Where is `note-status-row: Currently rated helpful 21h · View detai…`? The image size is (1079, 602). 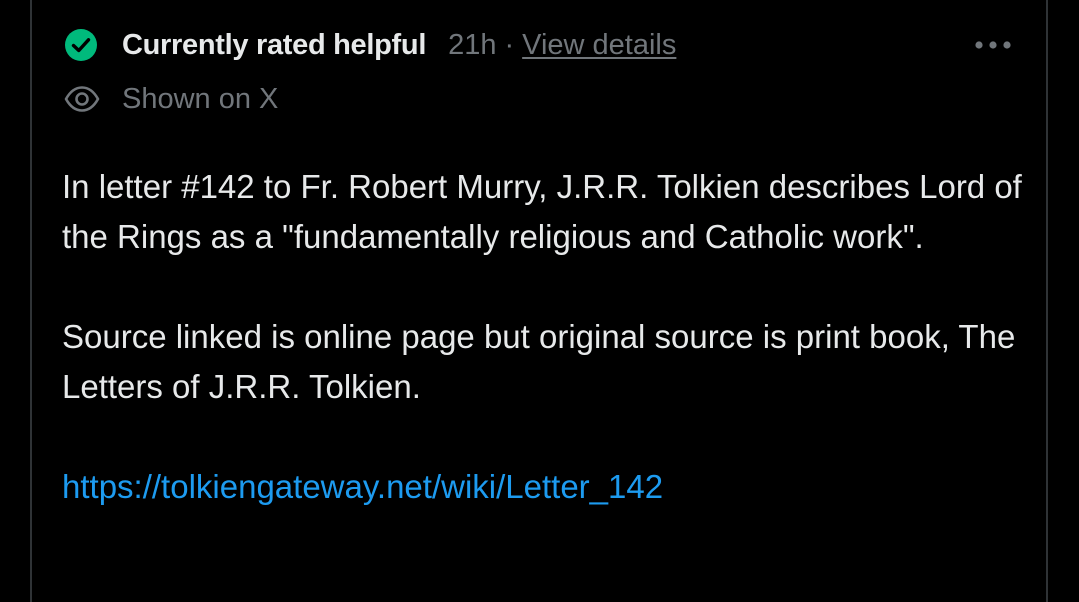
note-status-row: Currently rated helpful 21h · View detai… is located at coordinates (370, 45).